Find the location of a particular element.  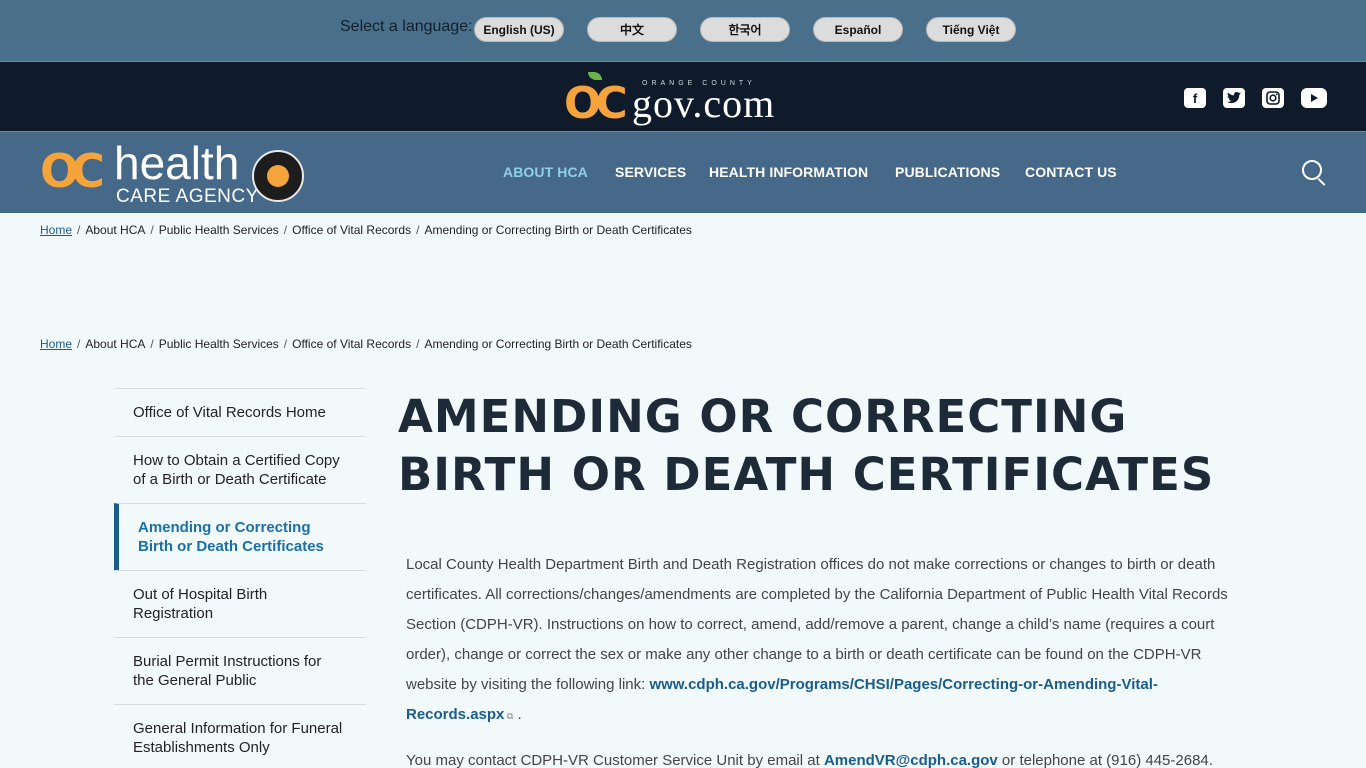

ocgov-bar: OC ORANGE COUNTY gov.com f is located at coordinates (683, 96).